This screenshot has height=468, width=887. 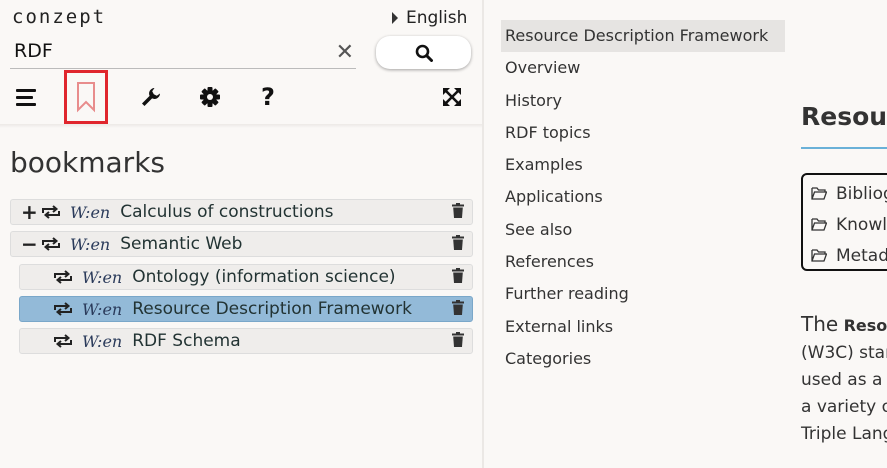 I want to click on bookmark-item: − W:en Semantic Web, so click(x=241, y=244).